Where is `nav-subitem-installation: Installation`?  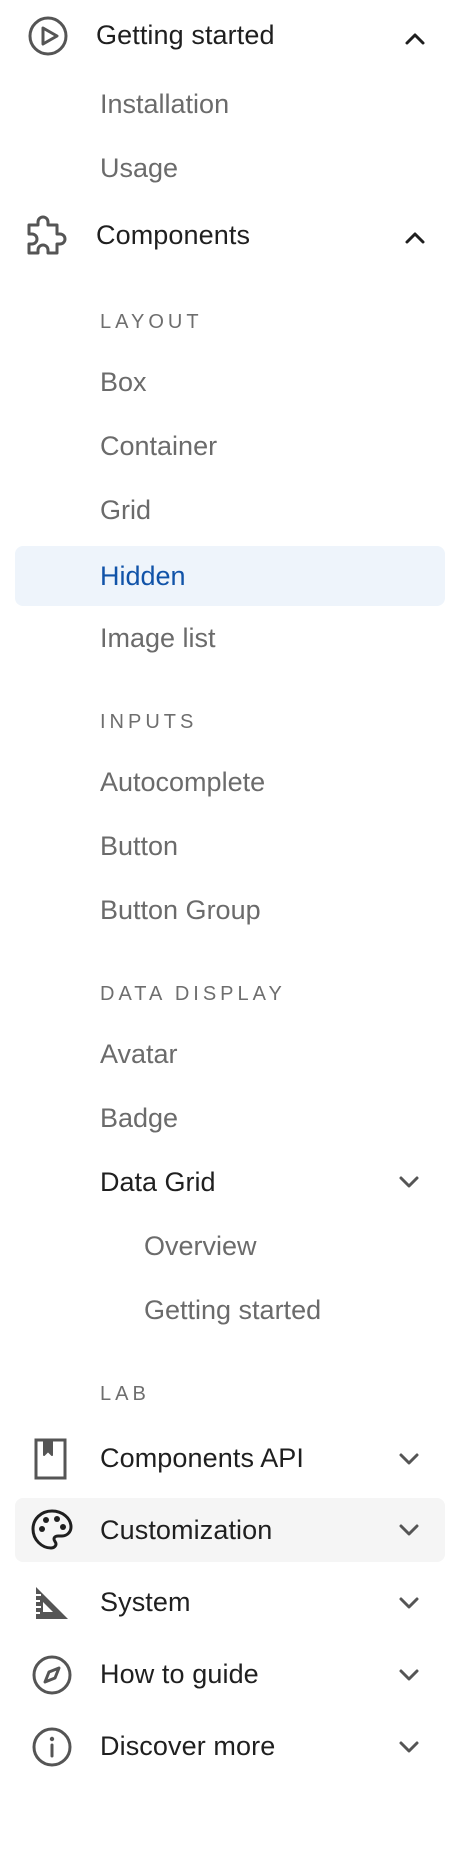 nav-subitem-installation: Installation is located at coordinates (230, 104).